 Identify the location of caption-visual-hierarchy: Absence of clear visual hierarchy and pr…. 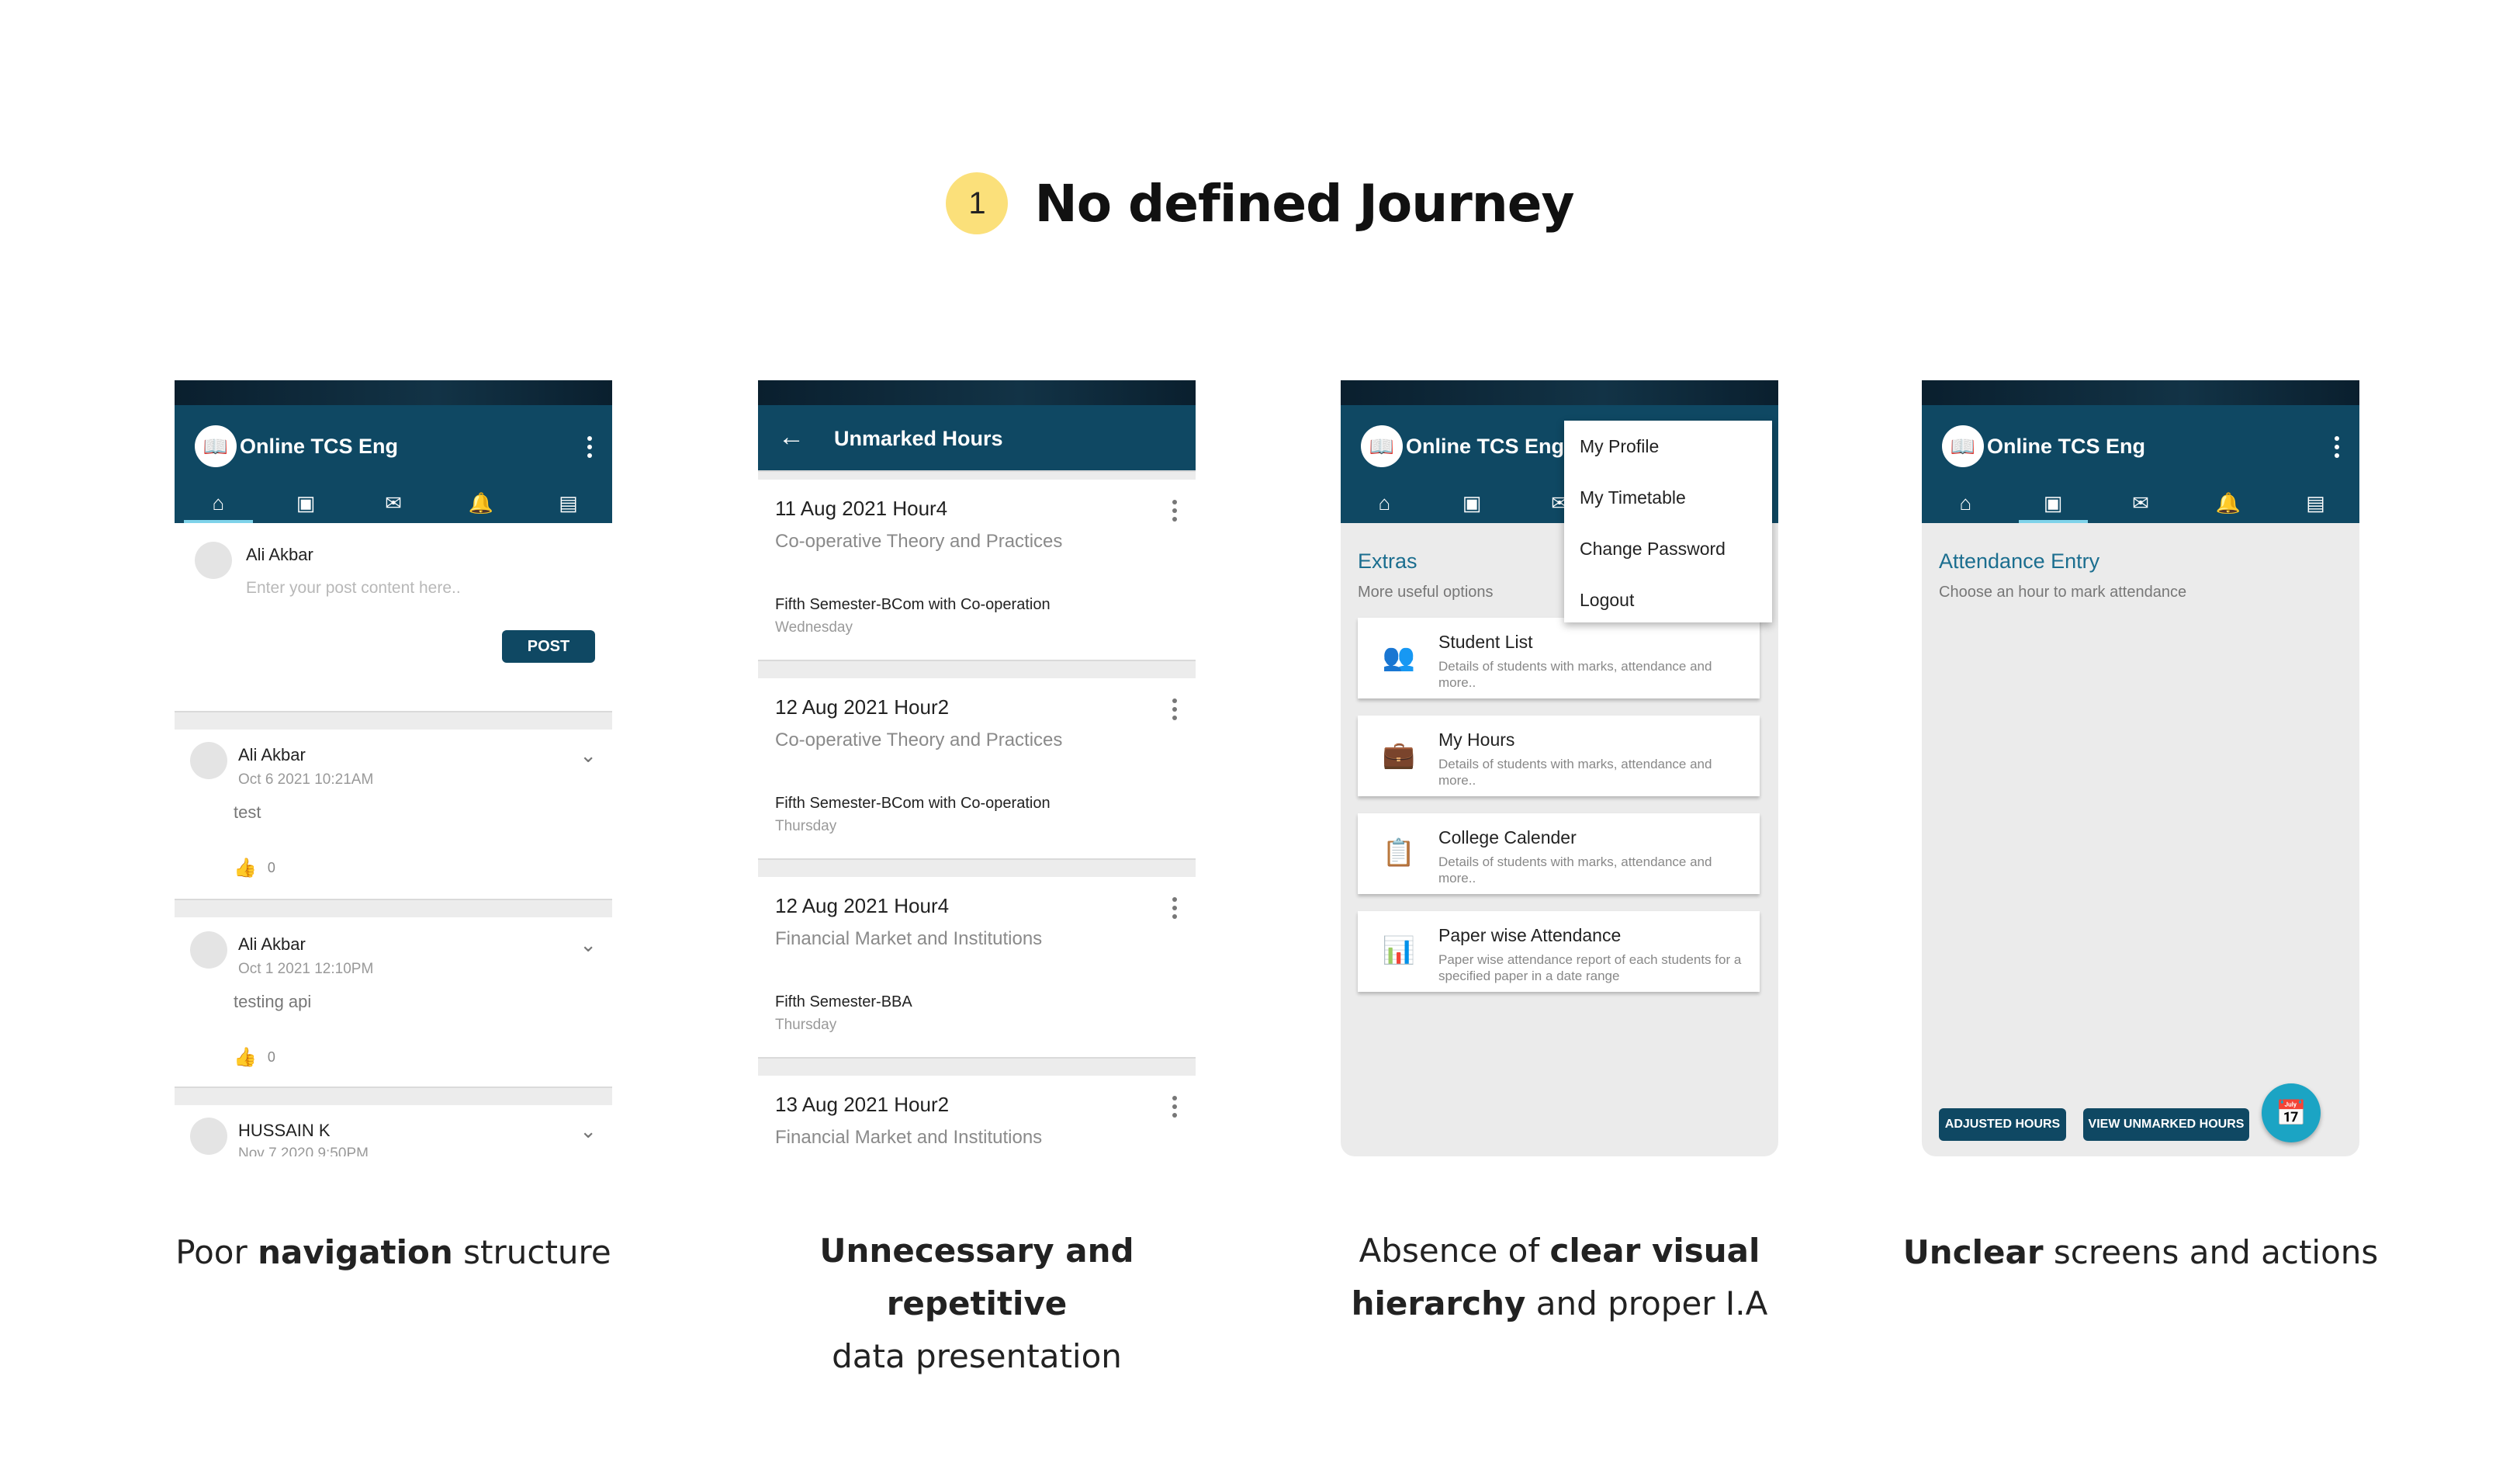
(1559, 1277).